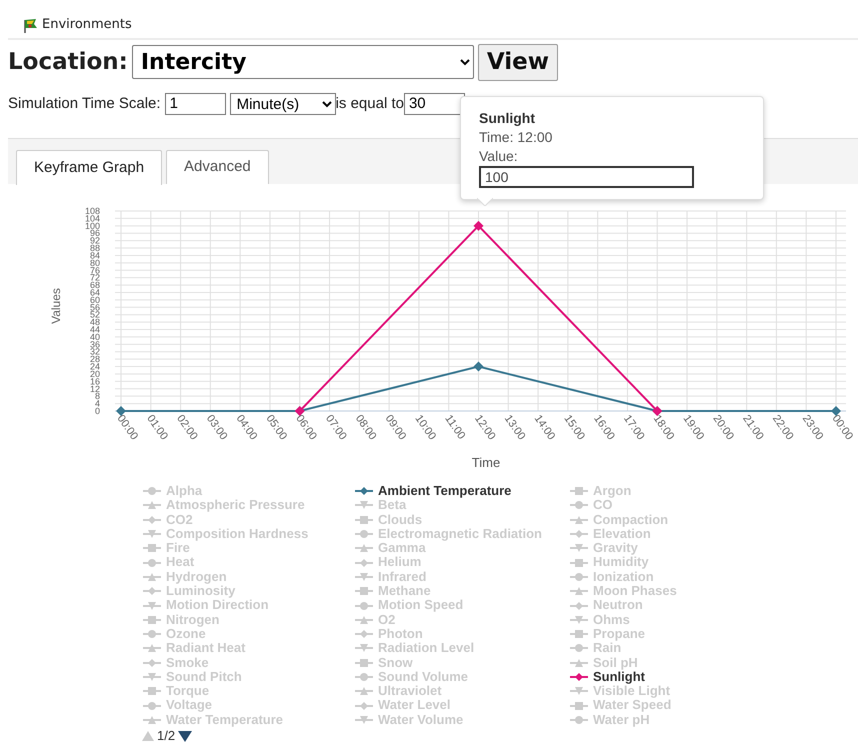 Image resolution: width=858 pixels, height=744 pixels. What do you see at coordinates (714, 677) in the screenshot?
I see `legend-item: Sunlight` at bounding box center [714, 677].